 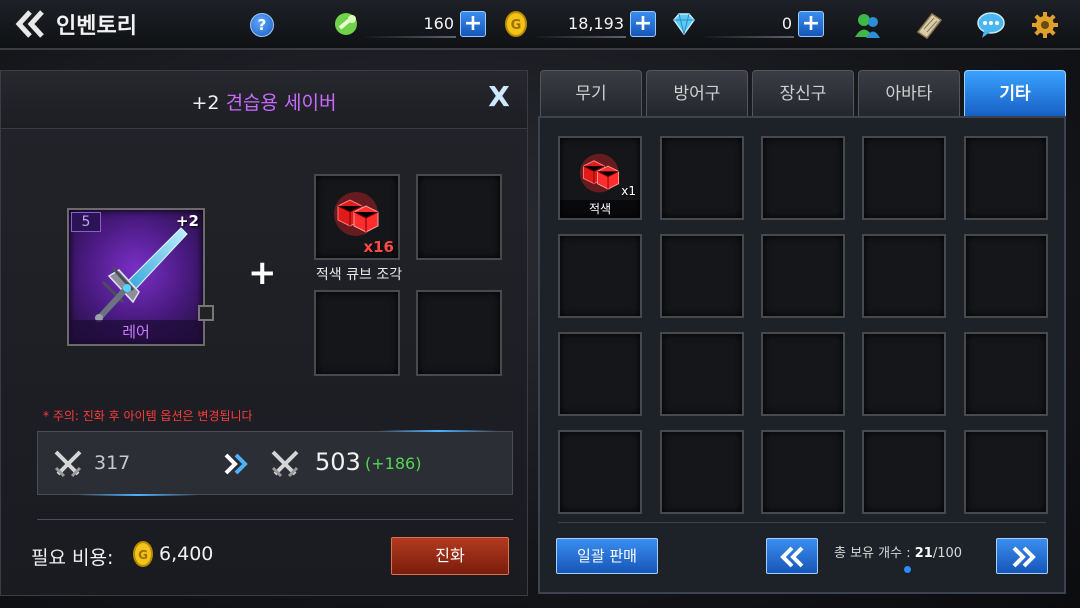 I want to click on cost-label: 필요 비용:, so click(x=72, y=558).